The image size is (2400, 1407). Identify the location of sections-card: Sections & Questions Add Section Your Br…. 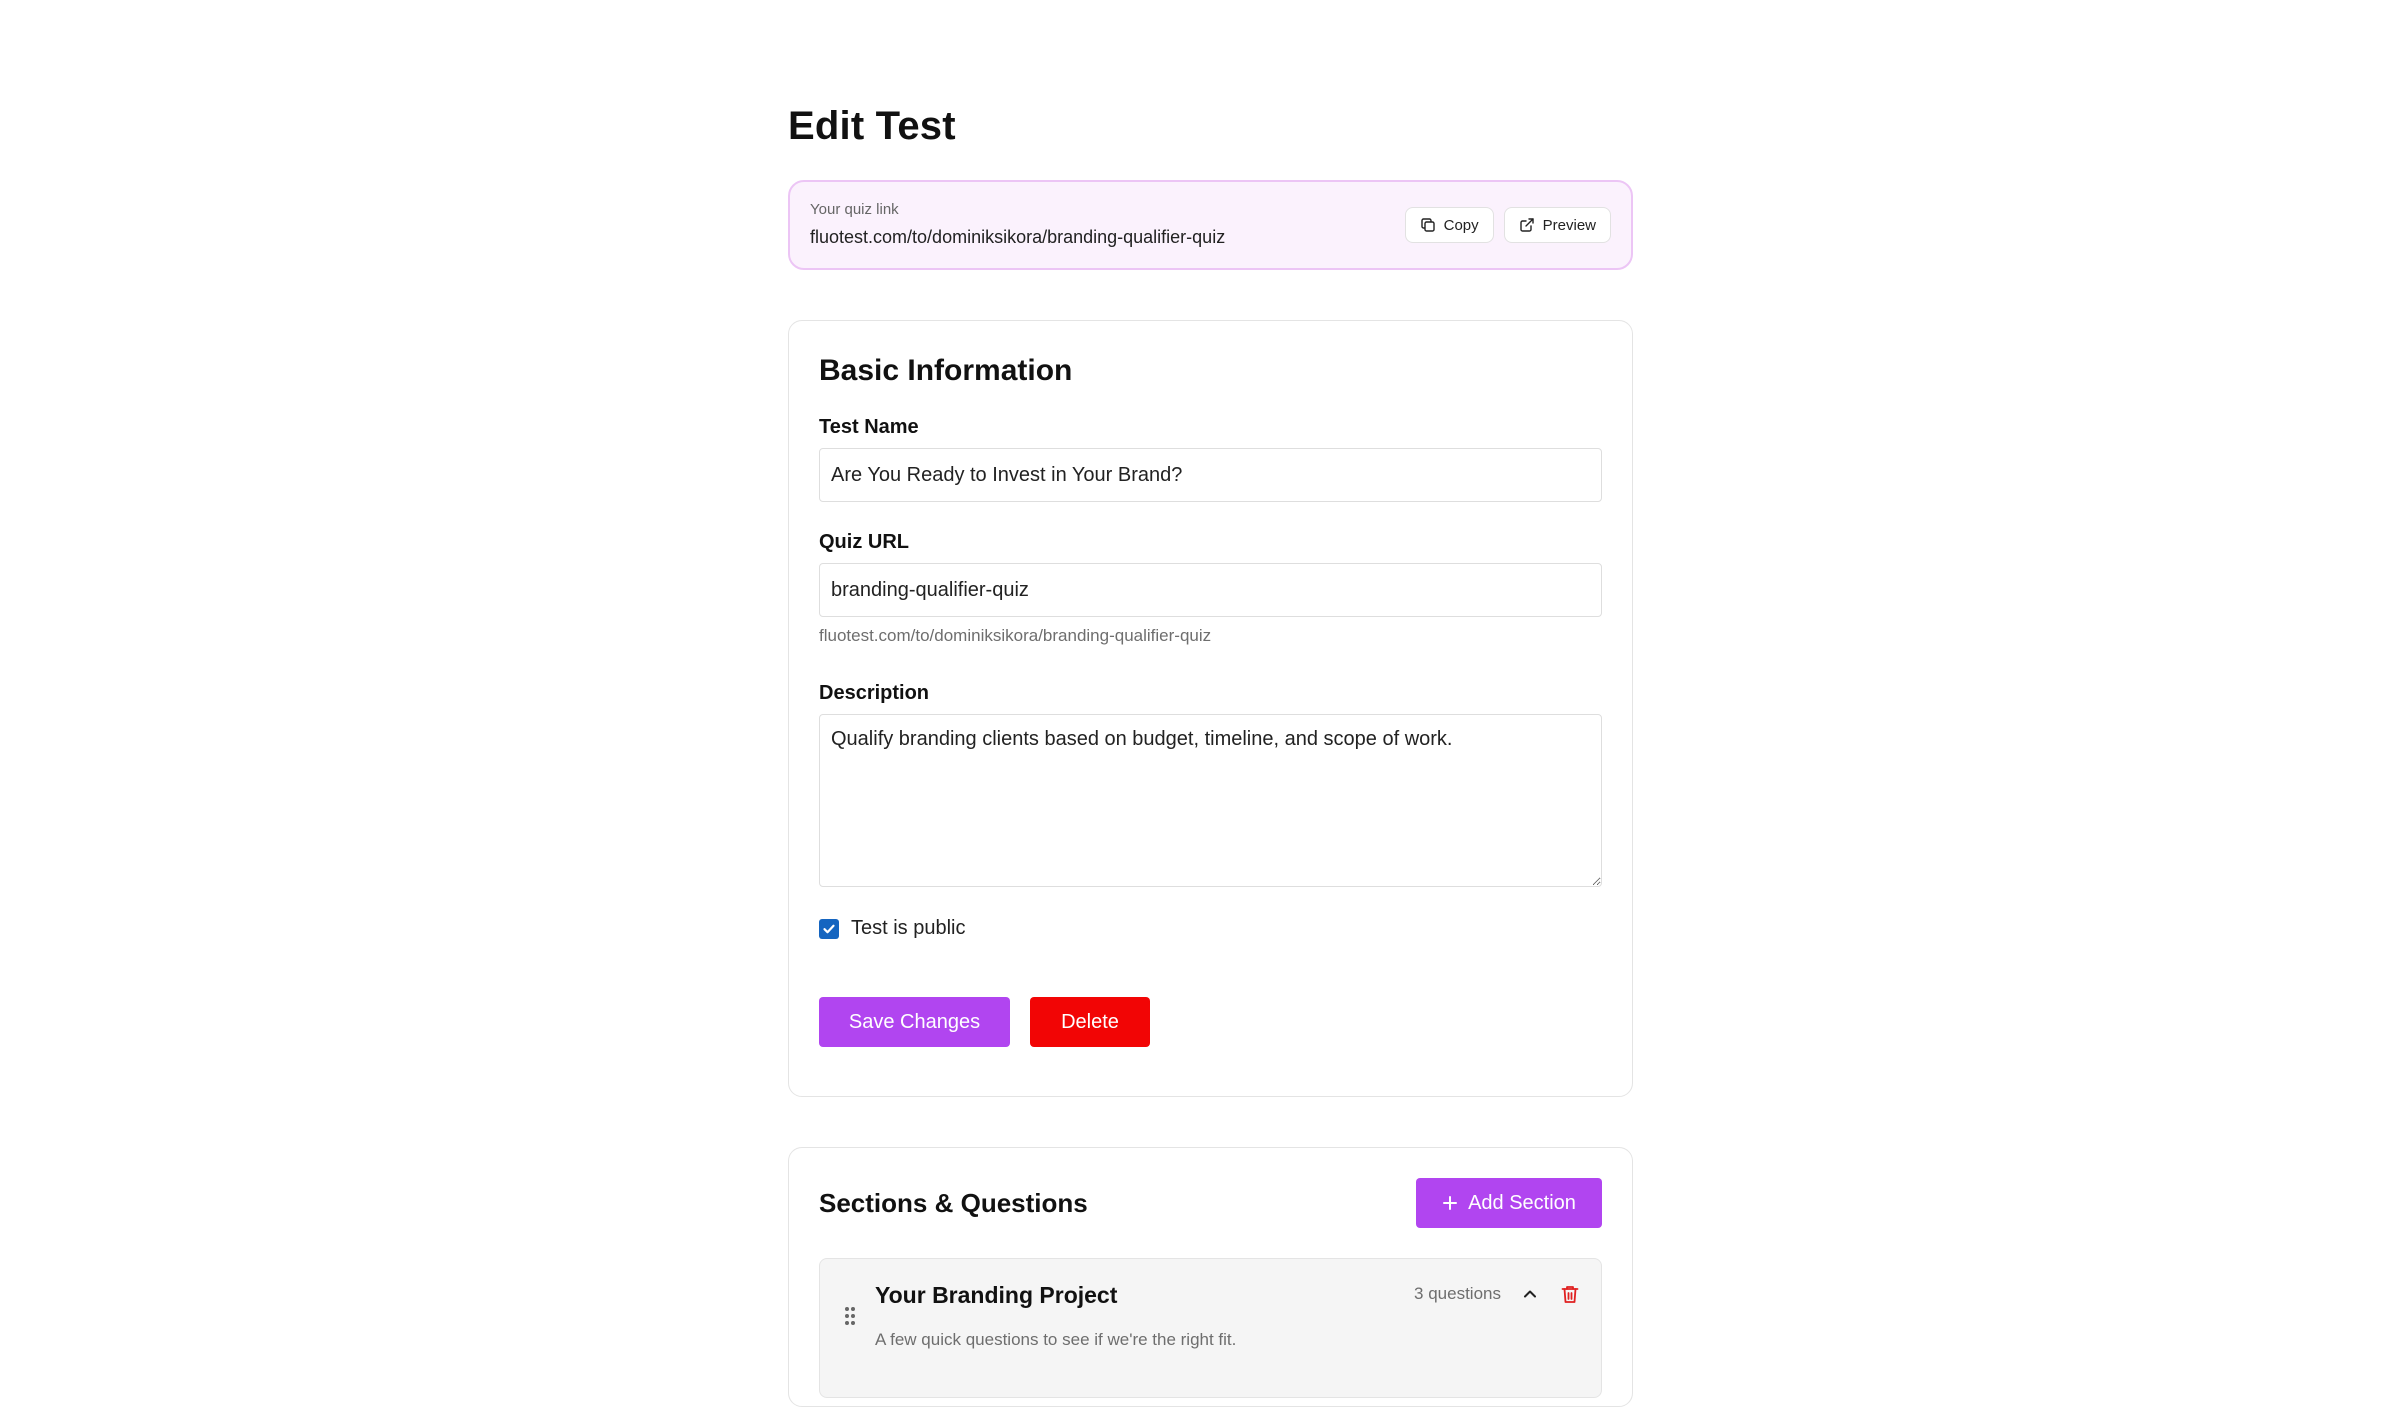
(1210, 1277).